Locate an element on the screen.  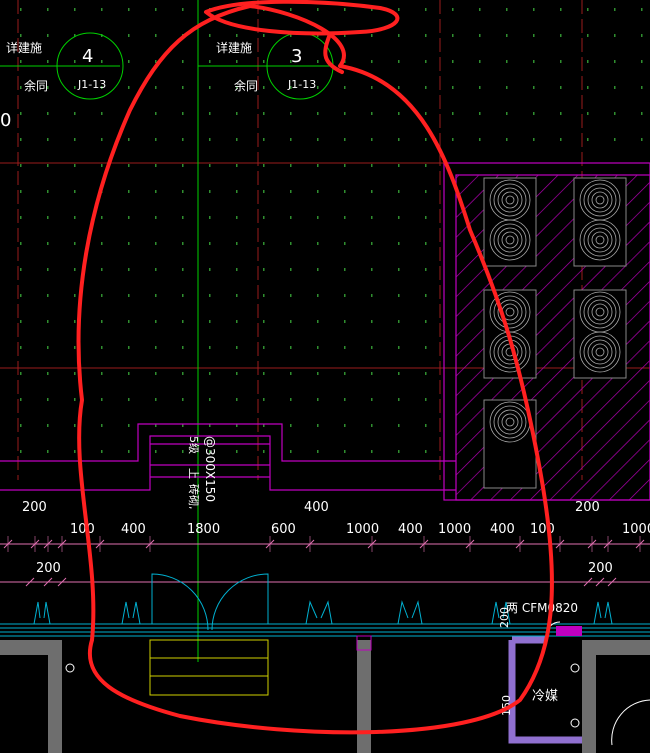
dim-main-5: 1000 is located at coordinates (362, 529).